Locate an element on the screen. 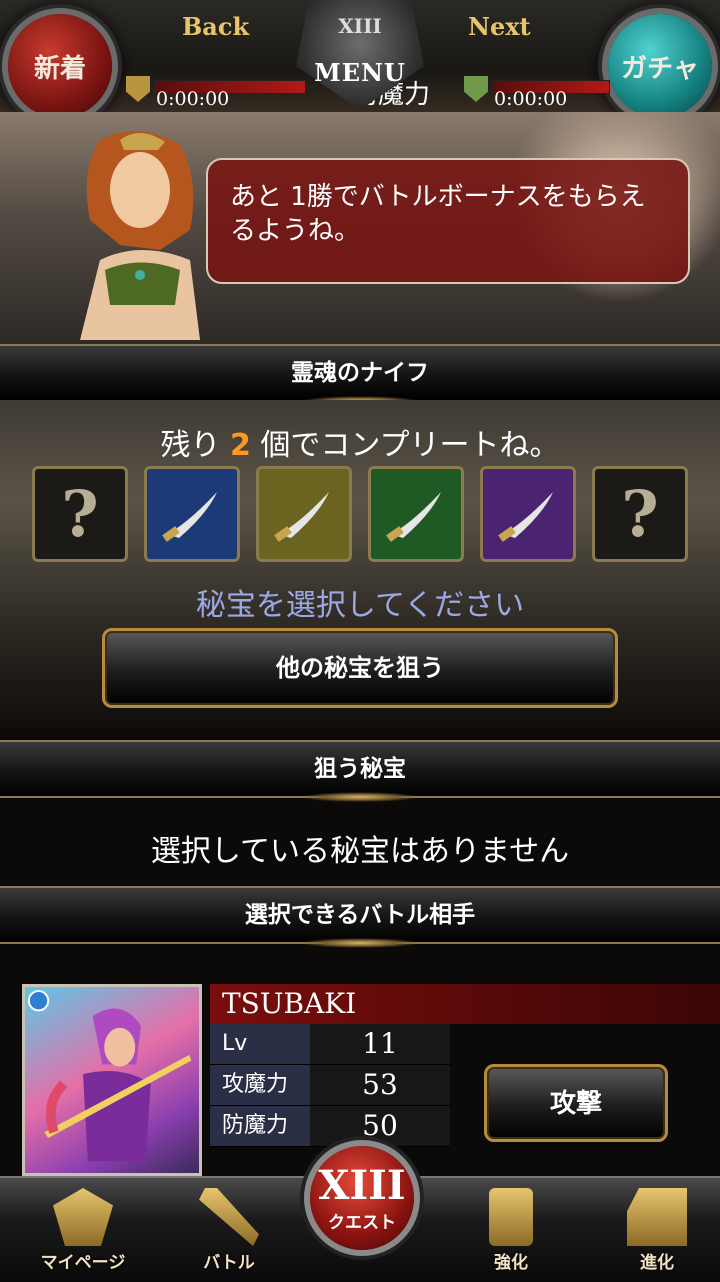  stat-row-attack: 攻魔力 53 is located at coordinates (330, 1085).